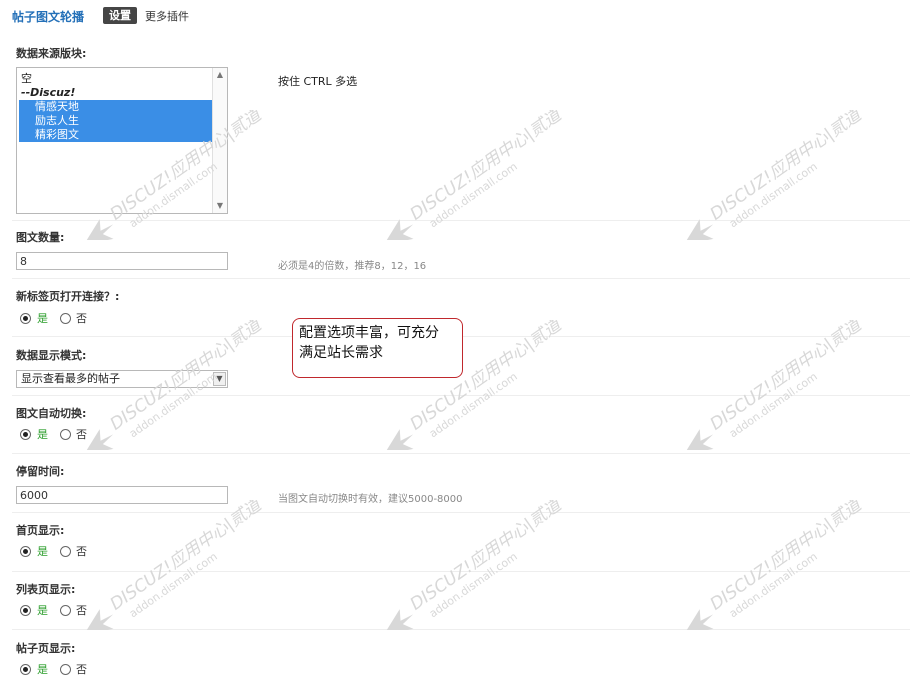 This screenshot has height=684, width=910. What do you see at coordinates (25, 551) in the screenshot?
I see `home-show-yes-radio` at bounding box center [25, 551].